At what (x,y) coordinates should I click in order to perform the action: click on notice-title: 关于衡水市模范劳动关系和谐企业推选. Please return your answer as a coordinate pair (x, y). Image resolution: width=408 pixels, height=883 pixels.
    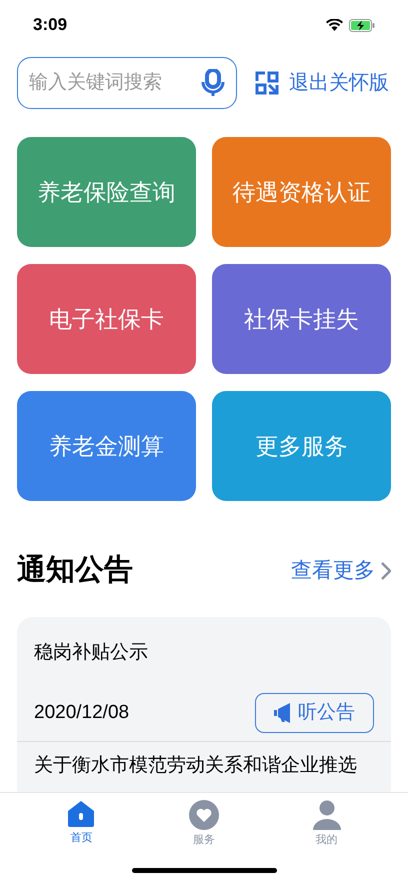
    Looking at the image, I should click on (204, 766).